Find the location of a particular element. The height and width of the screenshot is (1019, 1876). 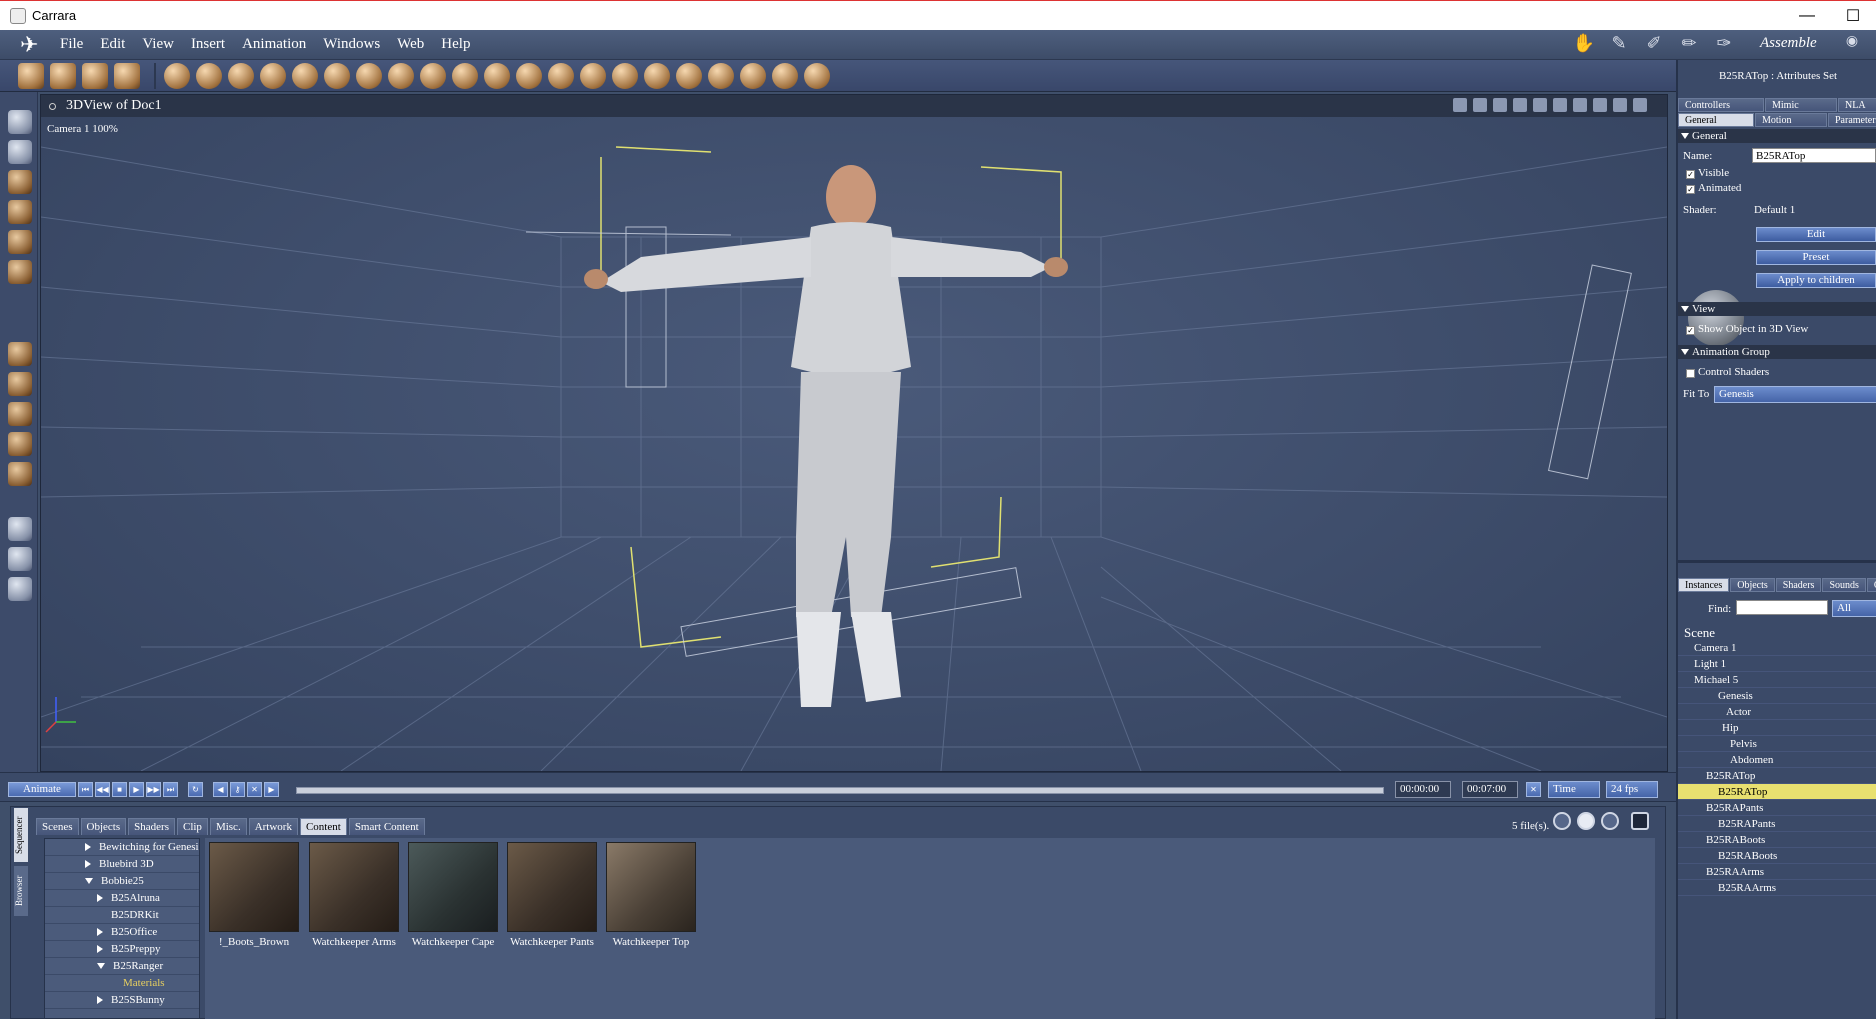

display-render-icon is located at coordinates (1640, 105).